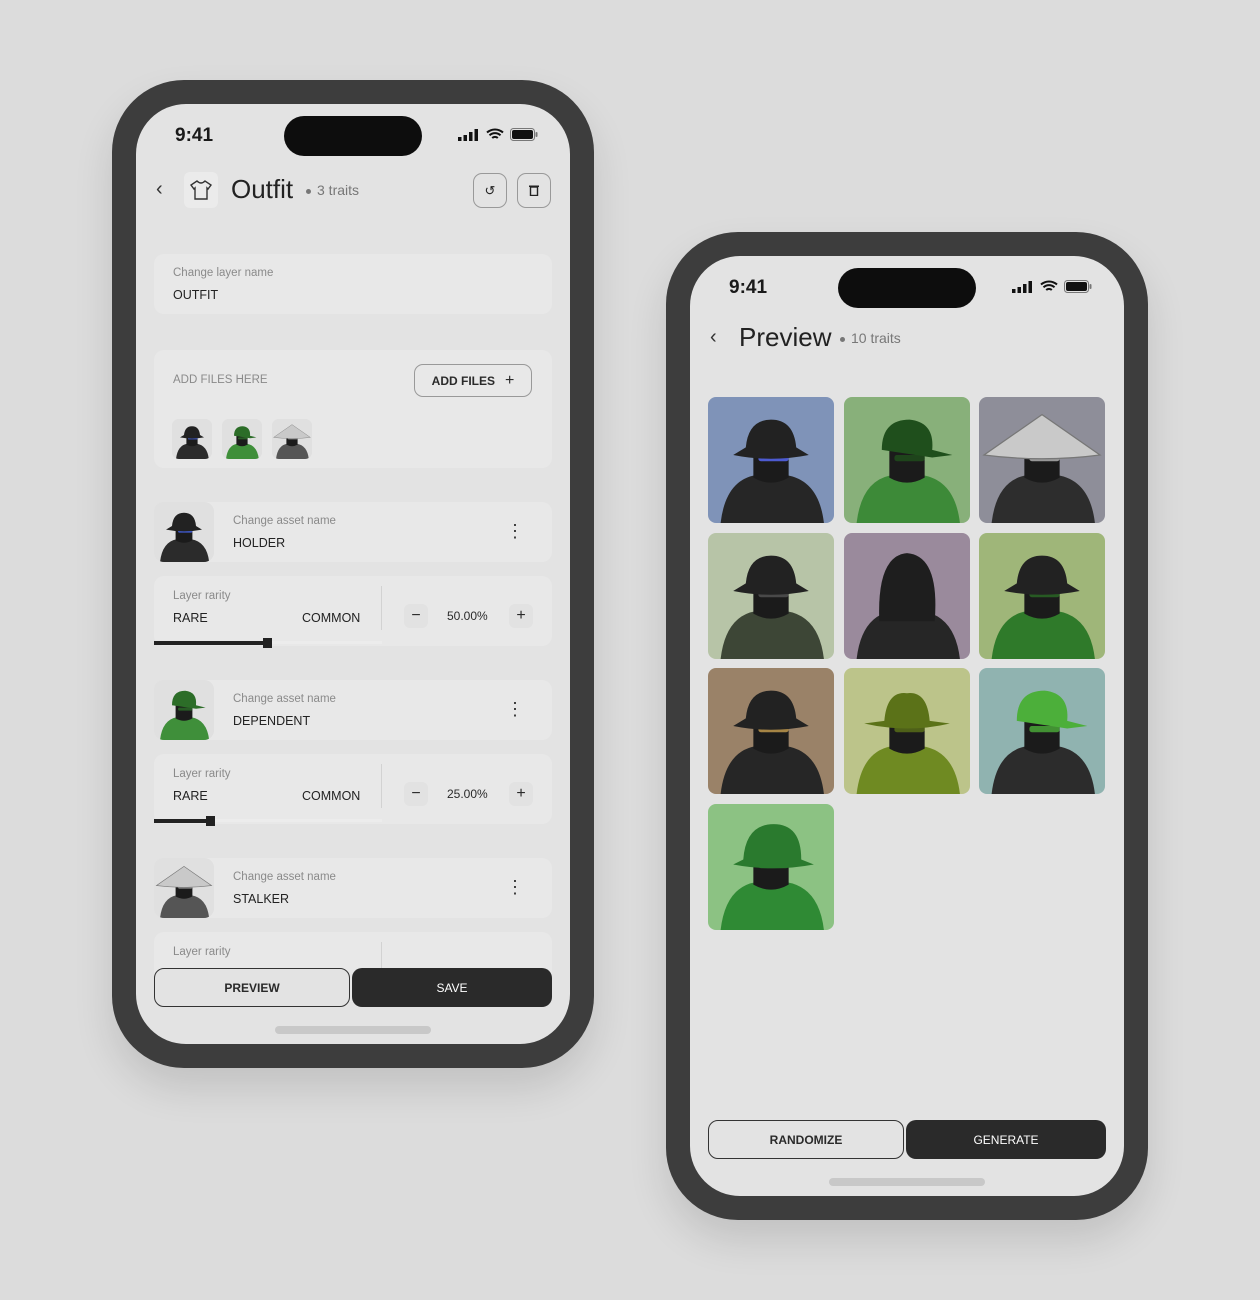 This screenshot has width=1260, height=1300. I want to click on asset-card: Change asset name DEPENDENT ⋮, so click(353, 710).